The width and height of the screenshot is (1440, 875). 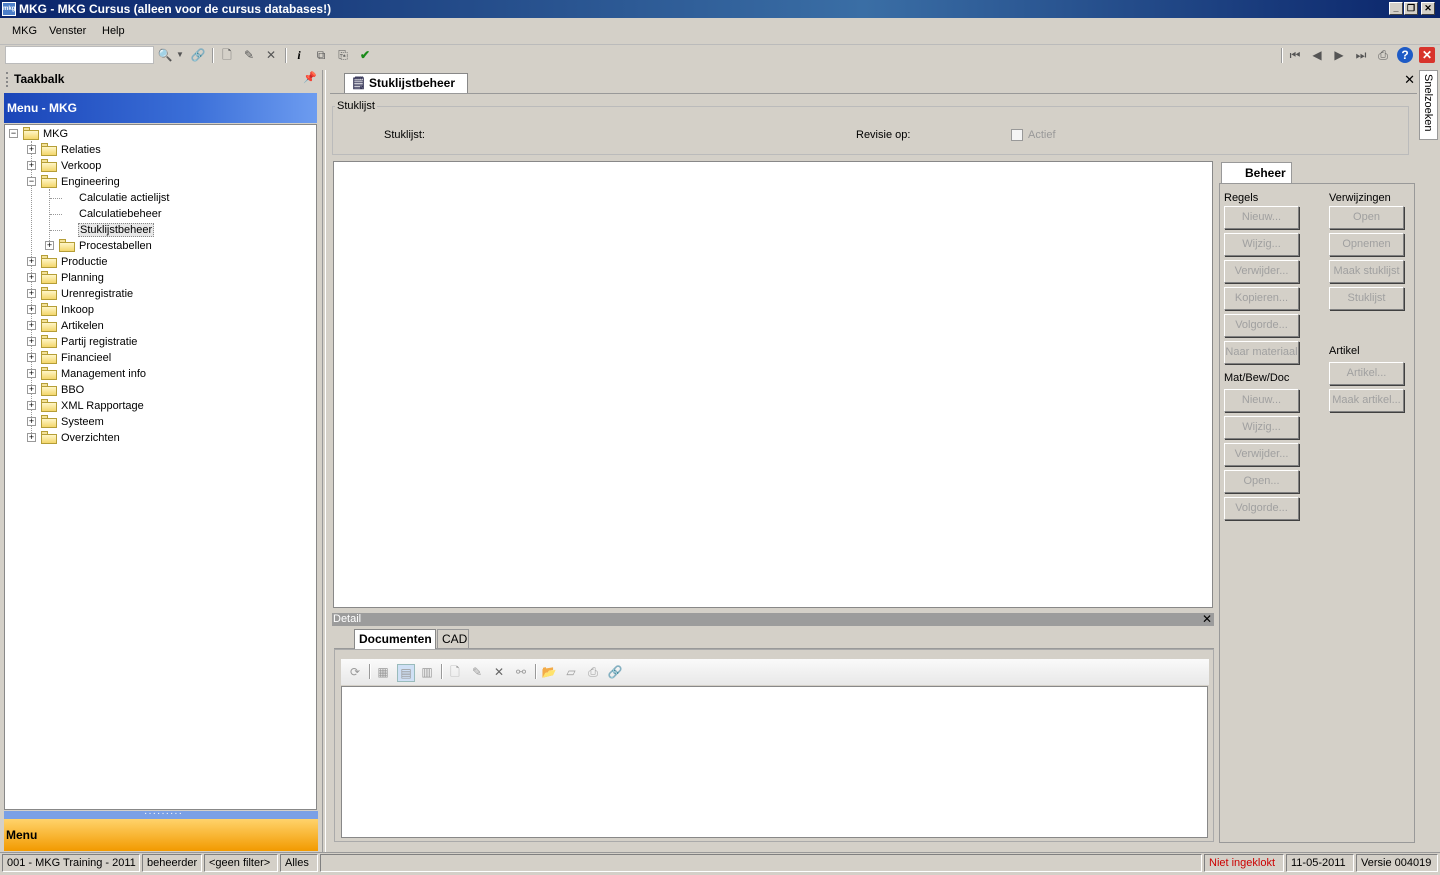 What do you see at coordinates (1361, 55) in the screenshot?
I see `last-record-icon: ⏭` at bounding box center [1361, 55].